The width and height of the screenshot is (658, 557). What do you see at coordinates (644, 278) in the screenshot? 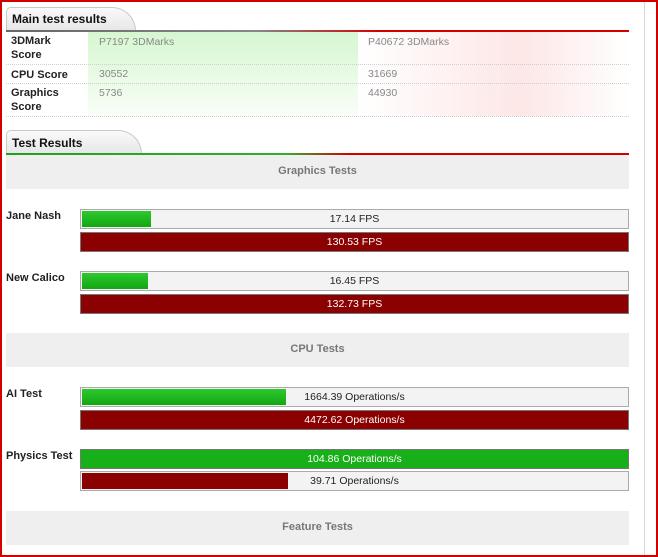
I see `scrollbar-divider` at bounding box center [644, 278].